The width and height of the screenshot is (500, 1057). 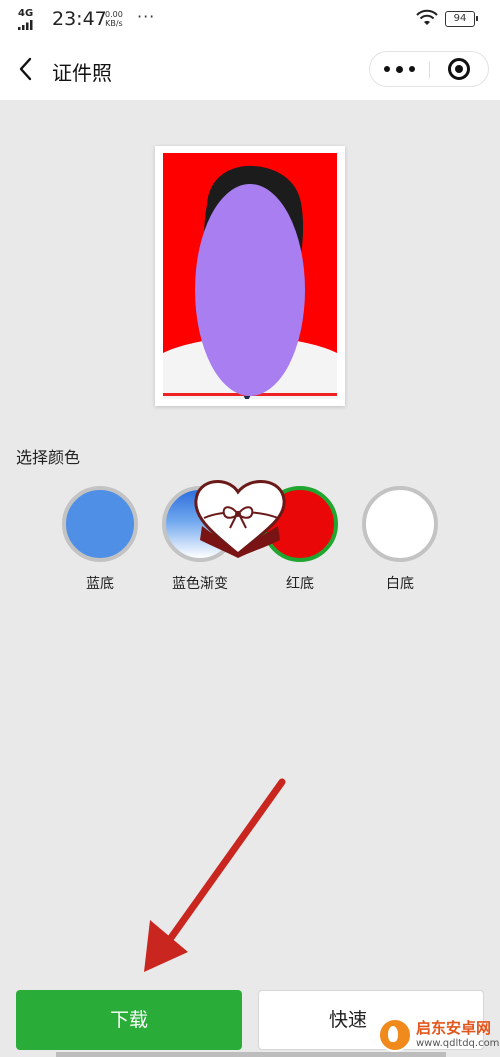 I want to click on network-speed: 0.00 KB/s, so click(x=114, y=19).